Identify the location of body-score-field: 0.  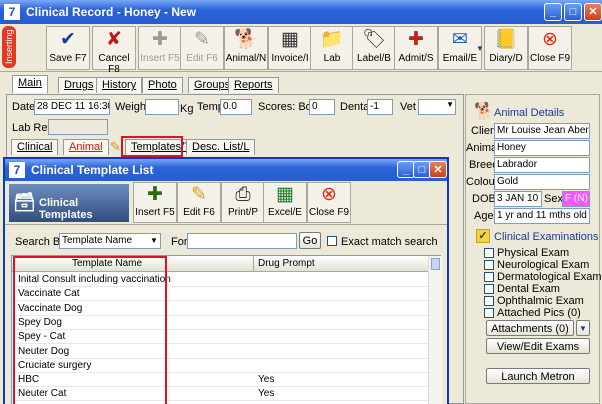
(322, 107).